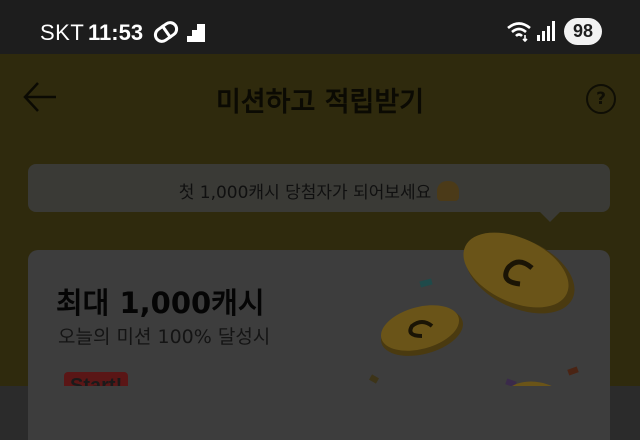  What do you see at coordinates (320, 102) in the screenshot?
I see `page-title: 미션하고 적립받기` at bounding box center [320, 102].